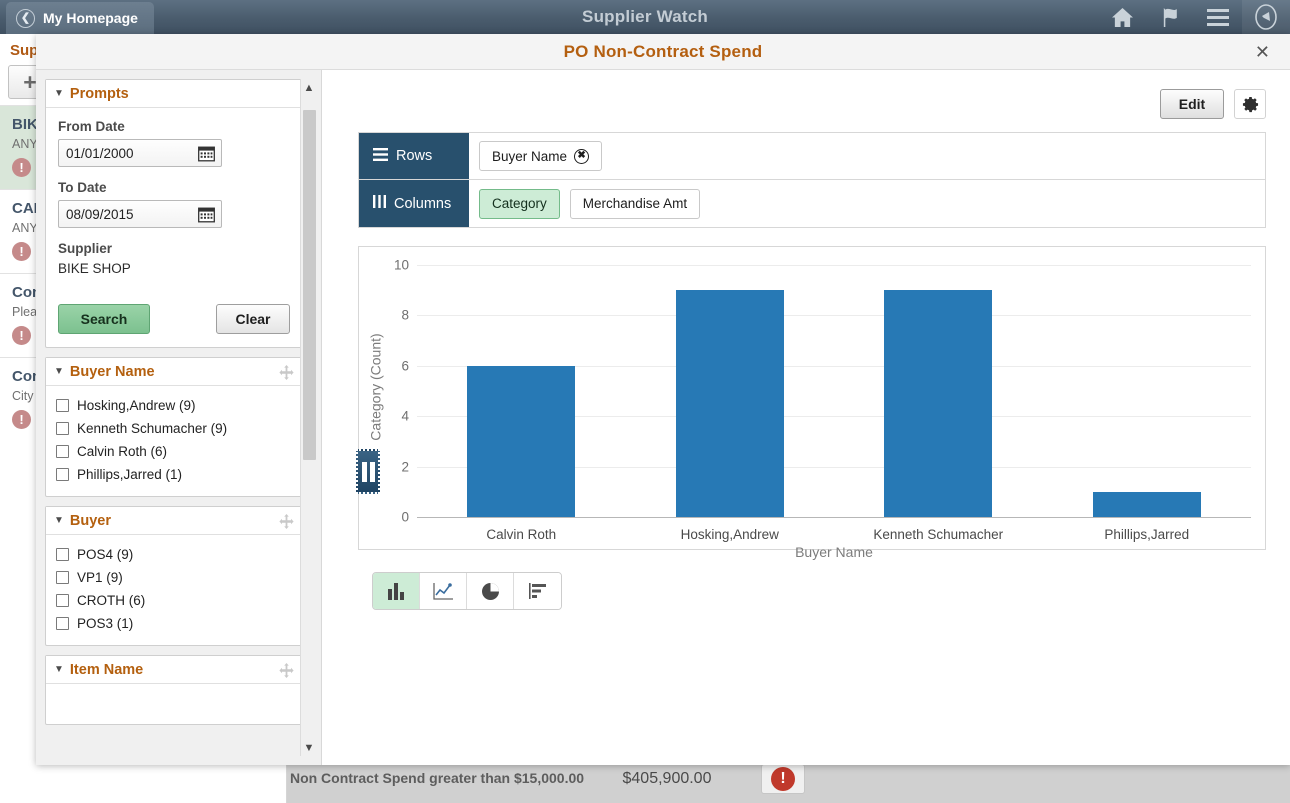 This screenshot has width=1290, height=803. Describe the element at coordinates (541, 156) in the screenshot. I see `pivot-field-chip: Buyer Name ✖` at that location.